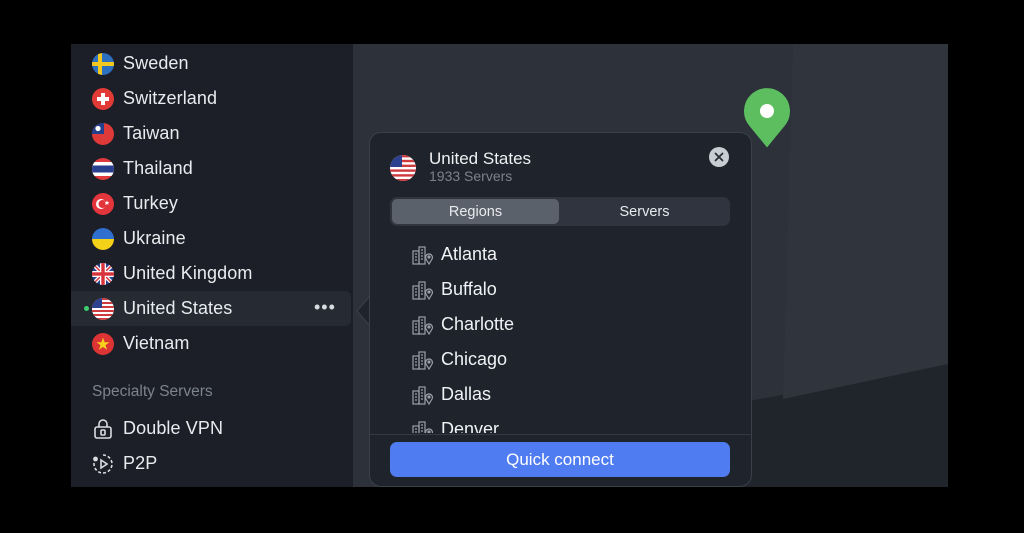 This screenshot has width=1024, height=533. I want to click on country-item-thailand: Thailand, so click(212, 168).